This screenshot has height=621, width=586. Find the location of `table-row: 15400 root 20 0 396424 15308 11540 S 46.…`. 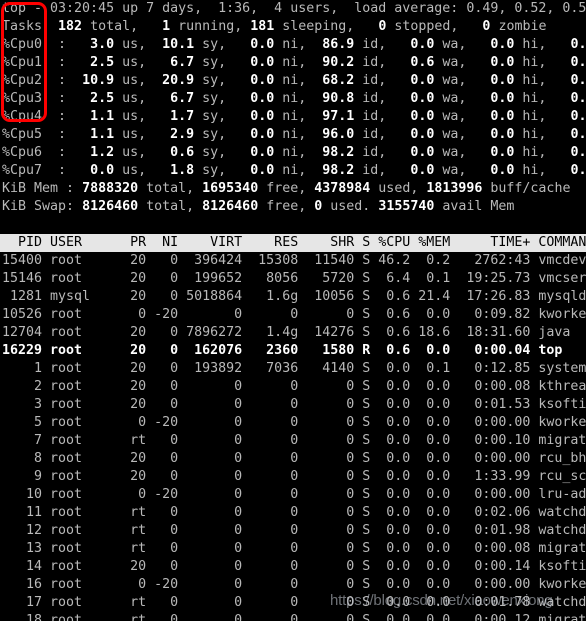

table-row: 15400 root 20 0 396424 15308 11540 S 46.… is located at coordinates (293, 261).